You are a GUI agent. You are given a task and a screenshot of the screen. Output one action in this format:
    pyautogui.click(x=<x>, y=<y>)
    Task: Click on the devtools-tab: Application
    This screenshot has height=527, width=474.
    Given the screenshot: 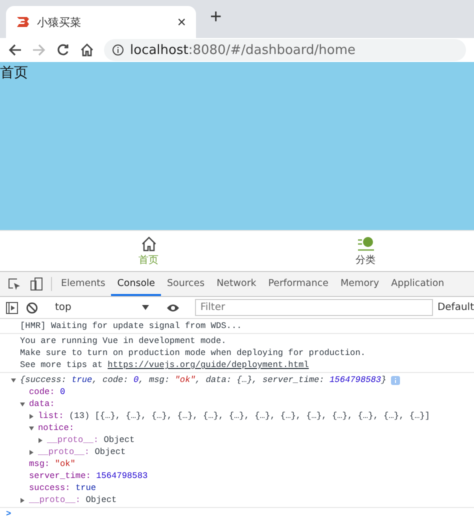 What is the action you would take?
    pyautogui.click(x=417, y=284)
    